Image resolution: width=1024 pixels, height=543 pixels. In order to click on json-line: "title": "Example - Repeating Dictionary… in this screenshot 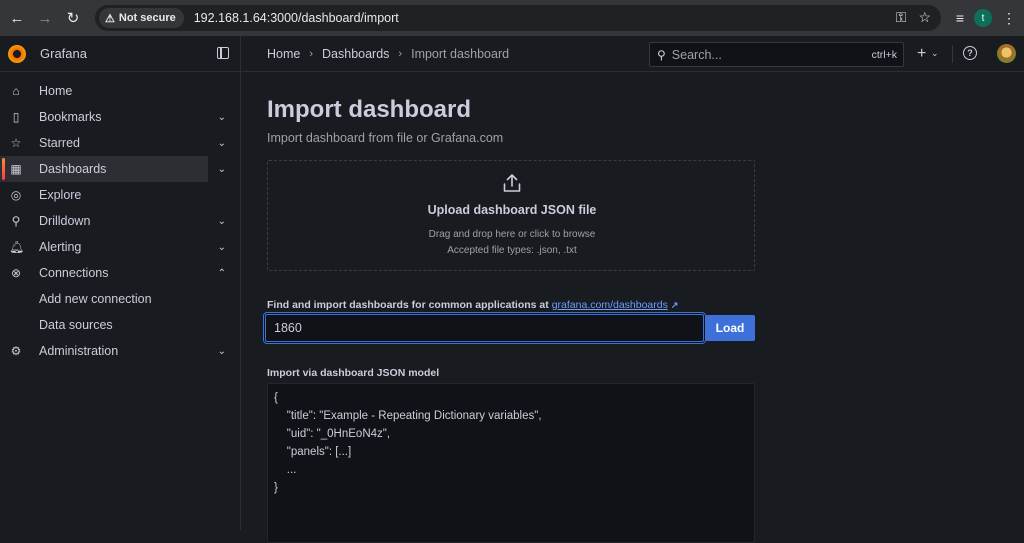, I will do `click(408, 416)`.